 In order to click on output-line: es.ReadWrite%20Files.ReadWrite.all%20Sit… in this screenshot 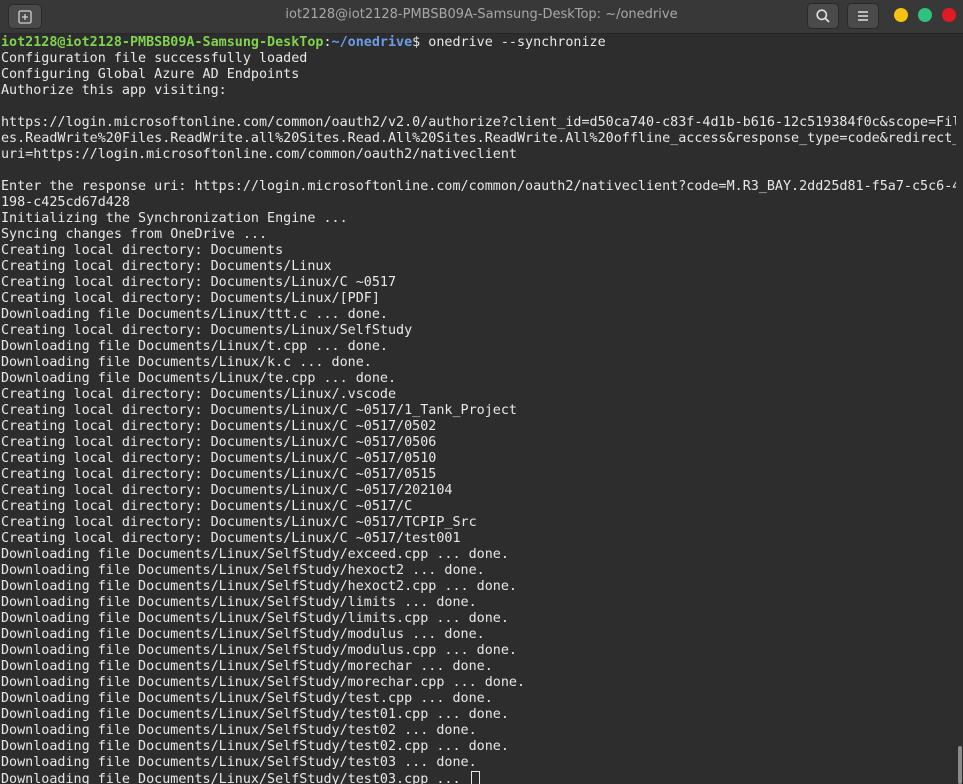, I will do `click(478, 138)`.